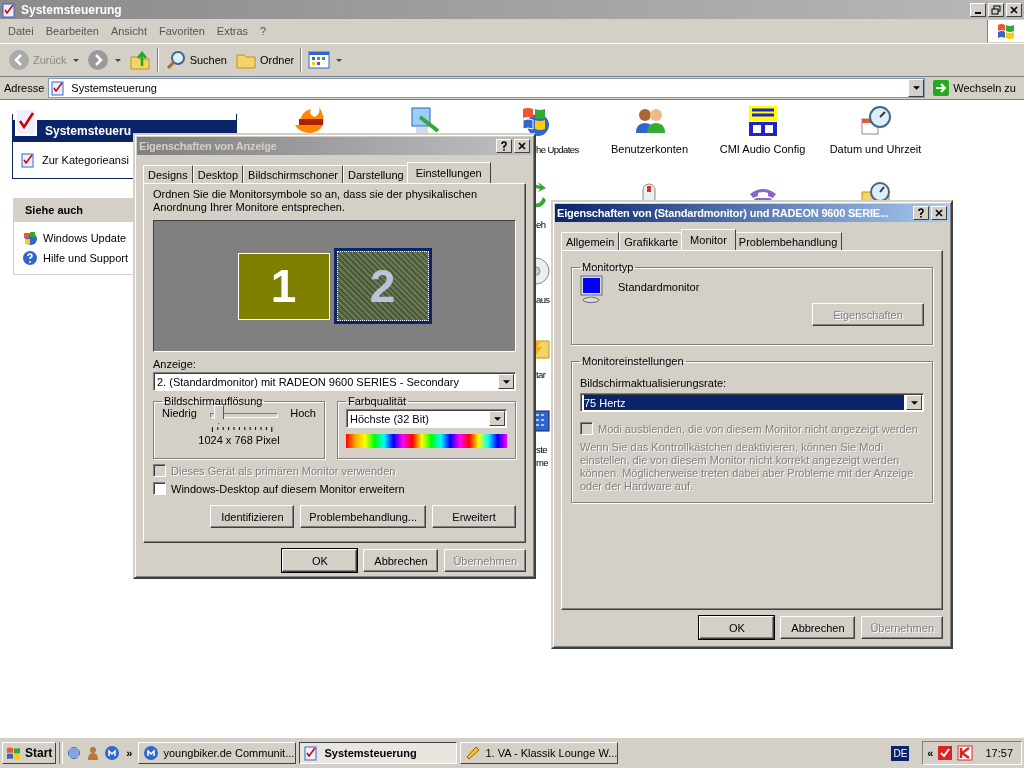 Image resolution: width=1024 pixels, height=768 pixels. I want to click on tab: Designs, so click(168, 174).